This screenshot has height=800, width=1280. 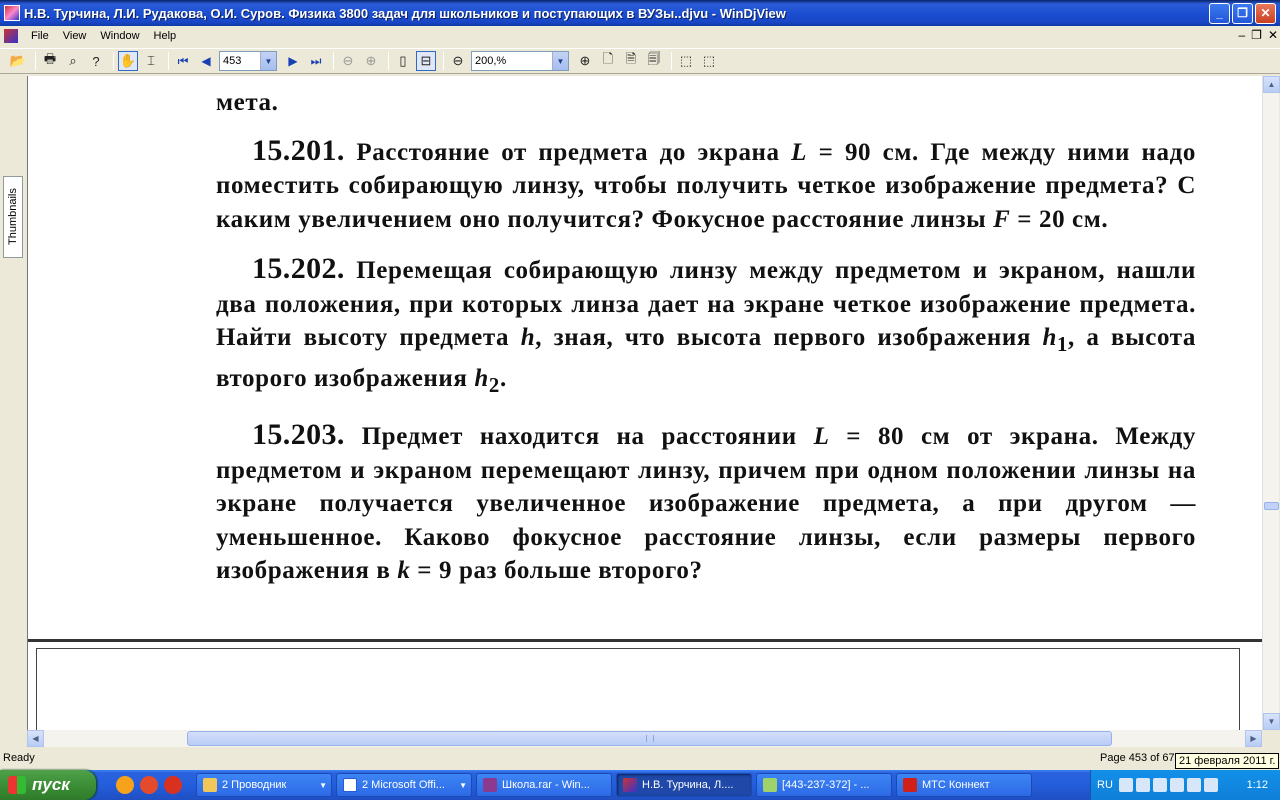 What do you see at coordinates (50, 61) in the screenshot?
I see `print-icon: 🖶` at bounding box center [50, 61].